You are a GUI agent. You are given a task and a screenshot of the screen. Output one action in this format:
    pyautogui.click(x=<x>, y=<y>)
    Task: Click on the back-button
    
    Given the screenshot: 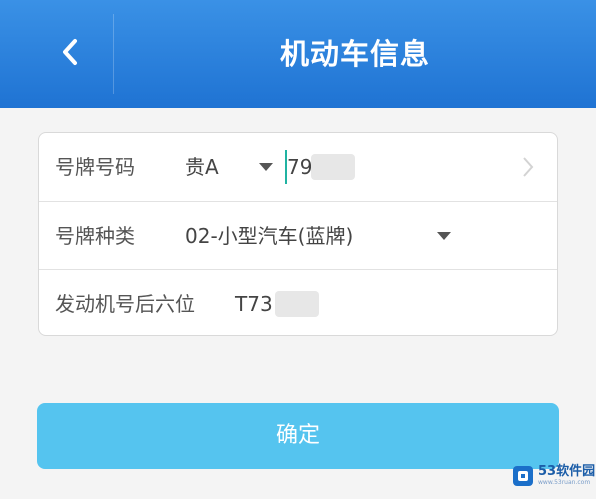 What is the action you would take?
    pyautogui.click(x=70, y=52)
    